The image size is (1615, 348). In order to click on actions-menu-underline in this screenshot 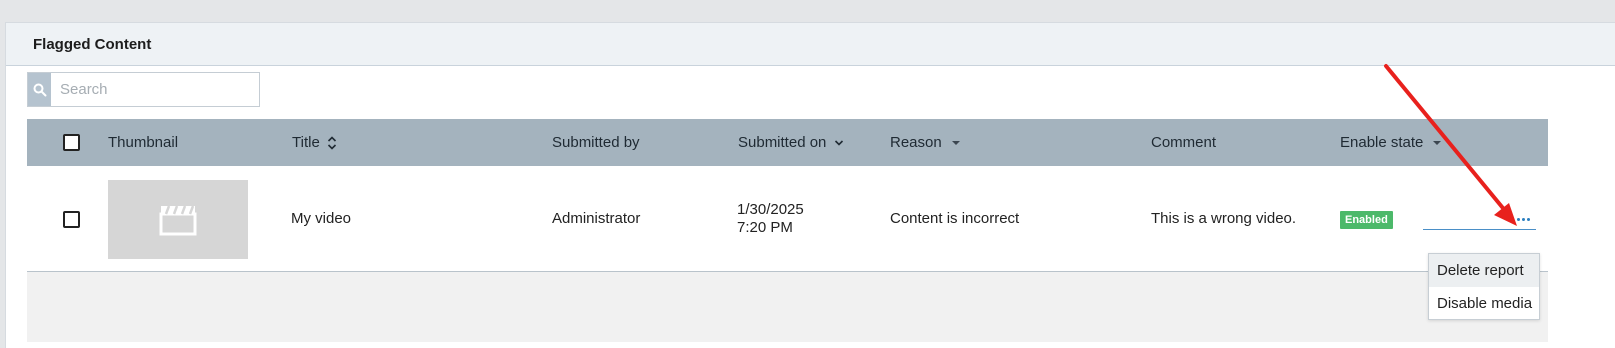, I will do `click(1479, 229)`.